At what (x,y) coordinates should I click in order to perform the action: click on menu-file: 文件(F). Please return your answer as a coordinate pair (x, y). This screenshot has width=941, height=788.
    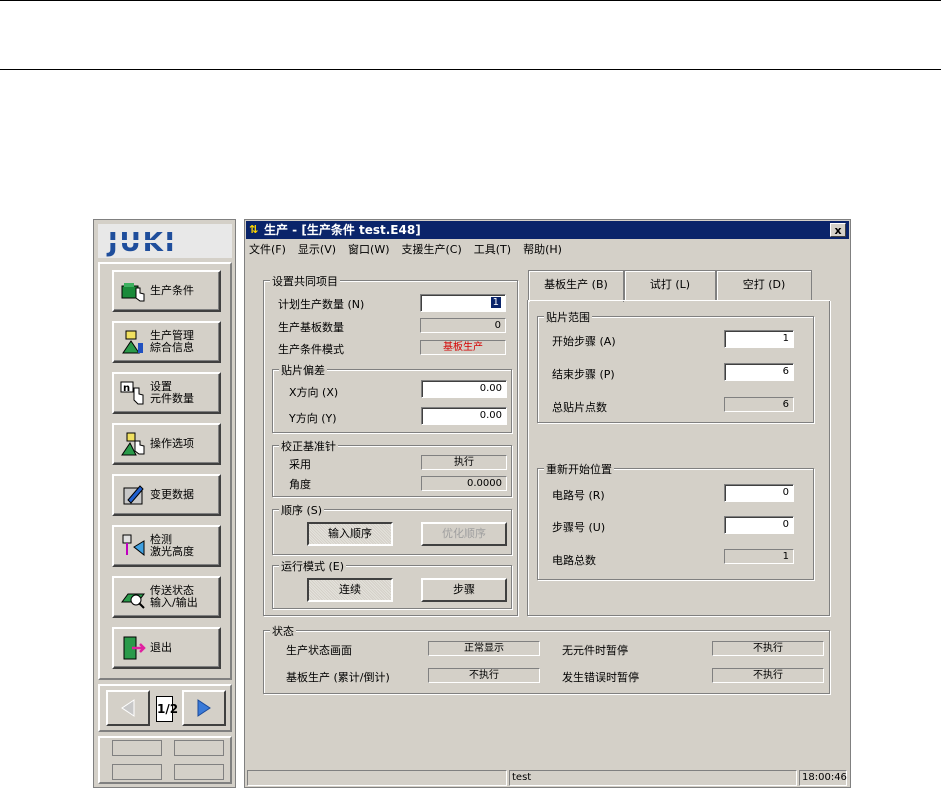
    Looking at the image, I should click on (267, 249).